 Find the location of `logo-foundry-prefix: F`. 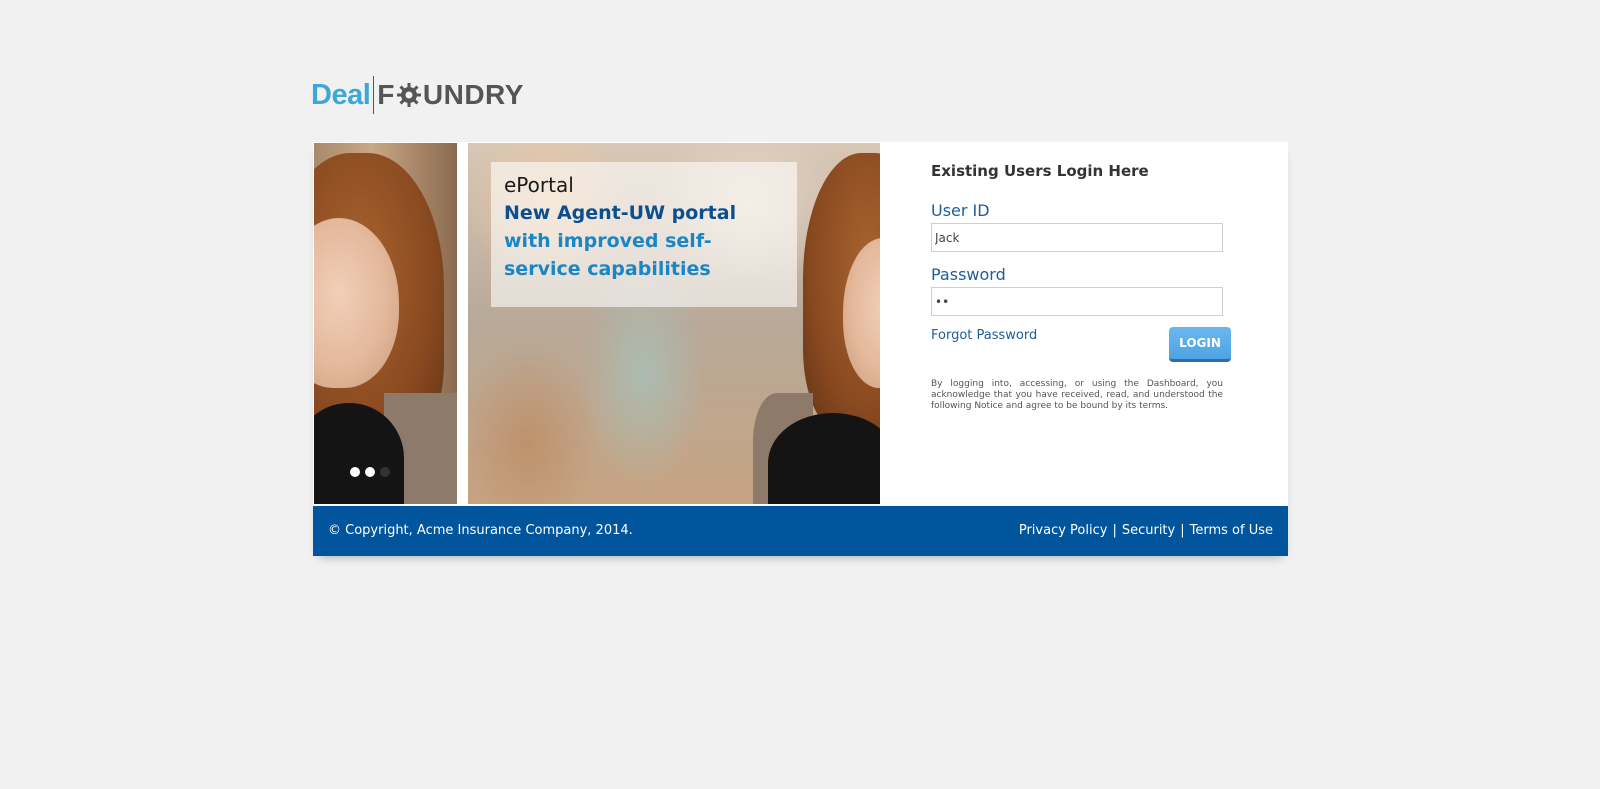

logo-foundry-prefix: F is located at coordinates (386, 94).